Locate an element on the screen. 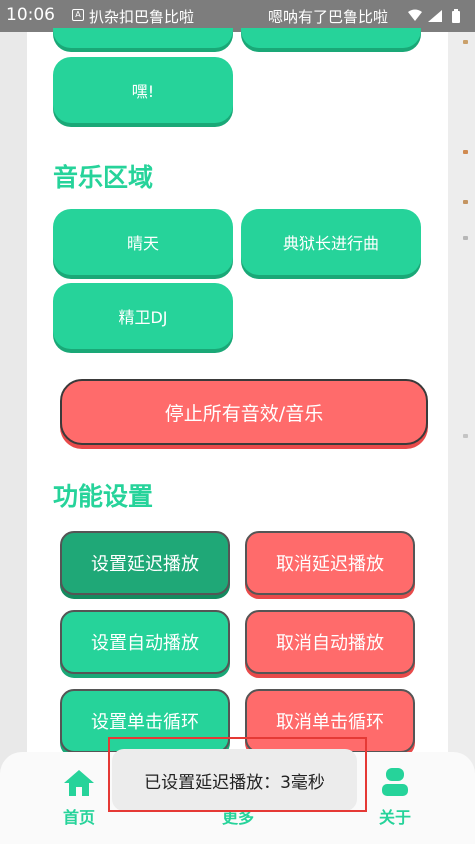 This screenshot has height=844, width=475. person-icon is located at coordinates (395, 782).